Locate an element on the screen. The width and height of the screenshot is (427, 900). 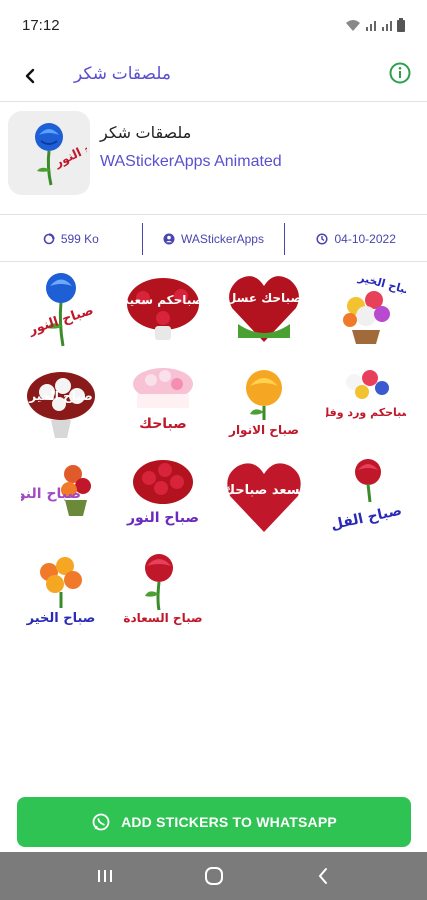
red-rose-stem-sticker: صباح السعادة is located at coordinates (162, 589).